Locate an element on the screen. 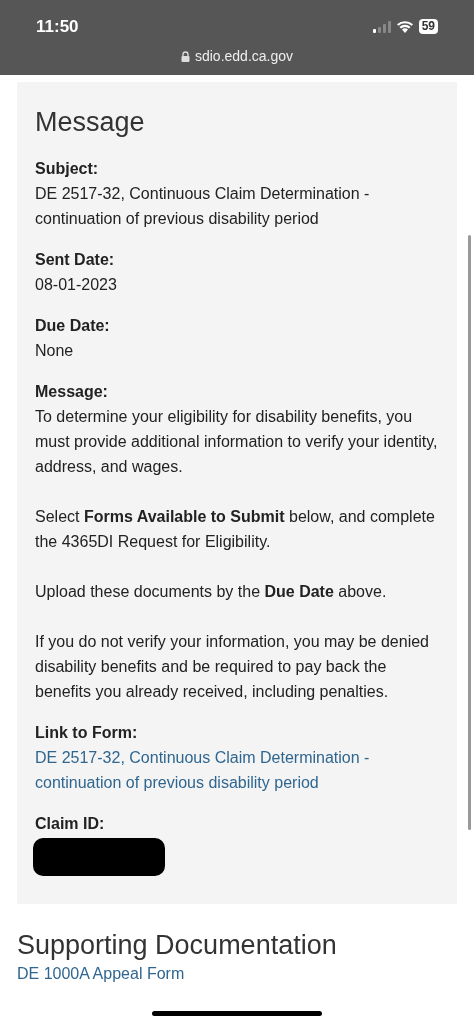 The width and height of the screenshot is (474, 1025). wifi-icon is located at coordinates (404, 27).